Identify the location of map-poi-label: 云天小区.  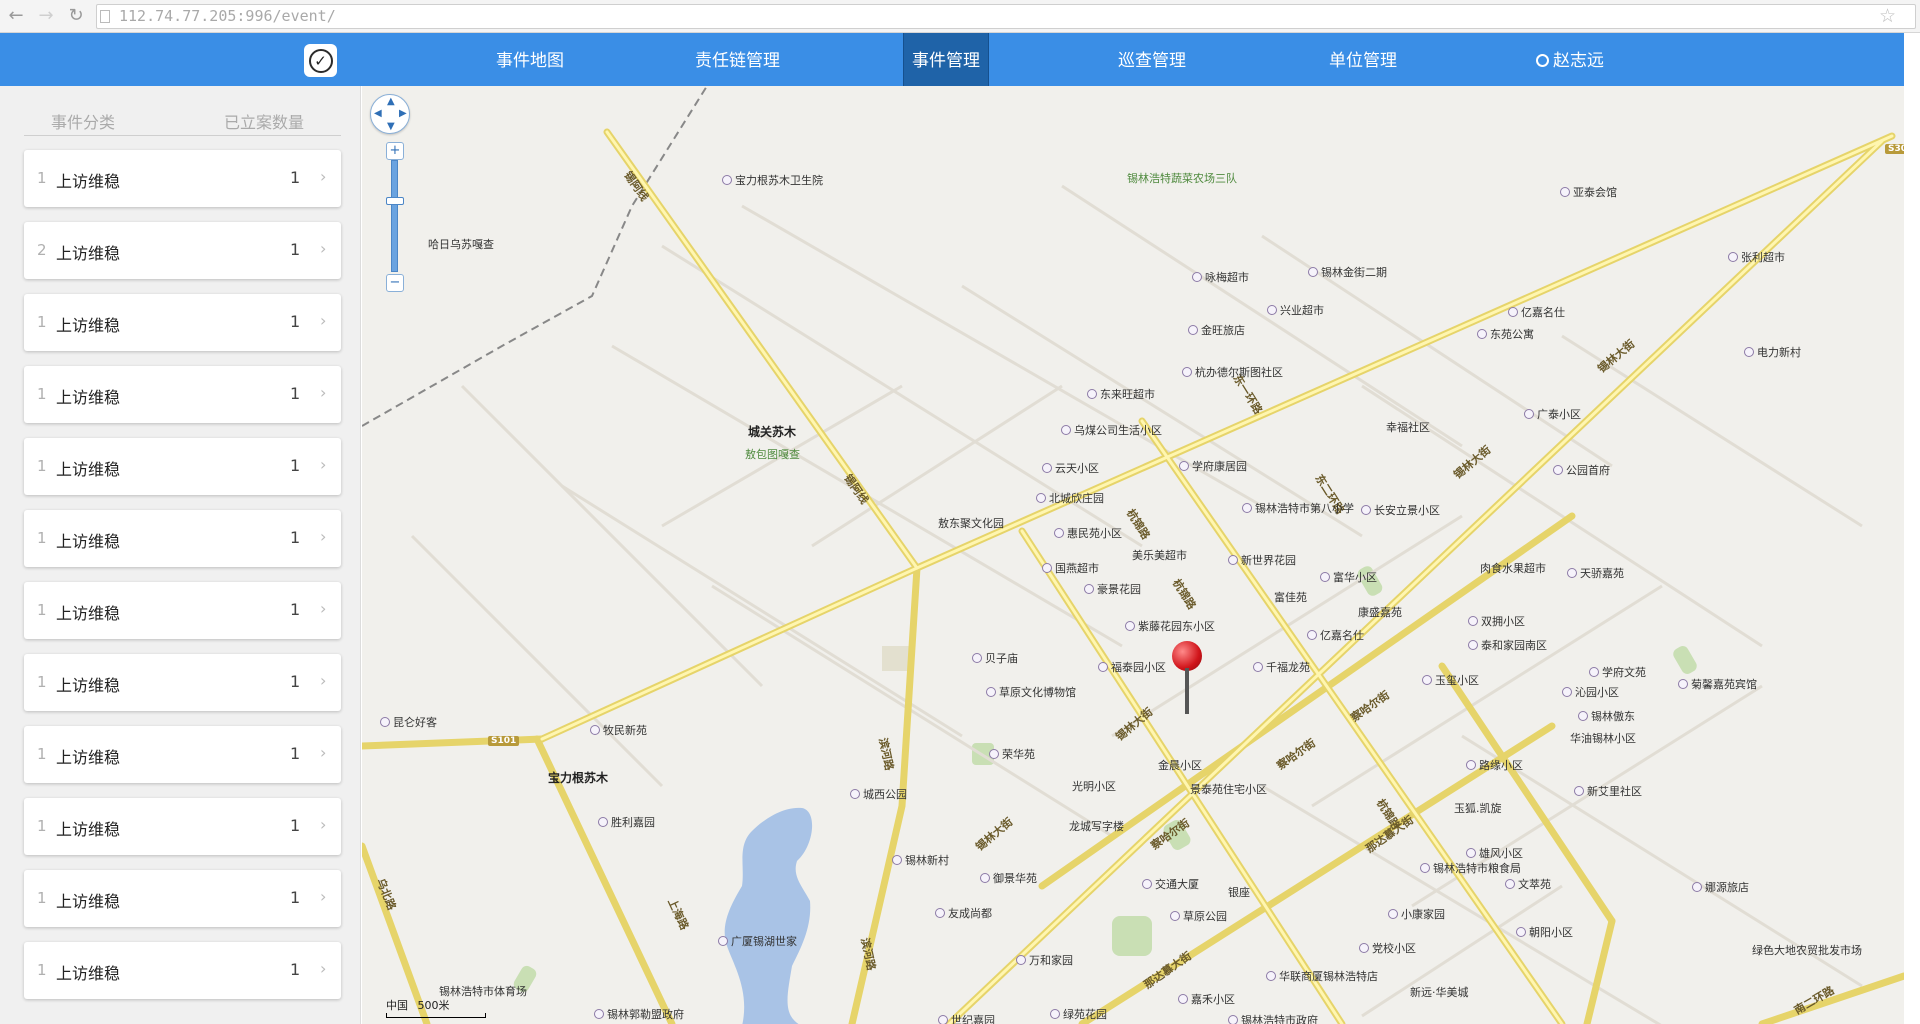
(1070, 468).